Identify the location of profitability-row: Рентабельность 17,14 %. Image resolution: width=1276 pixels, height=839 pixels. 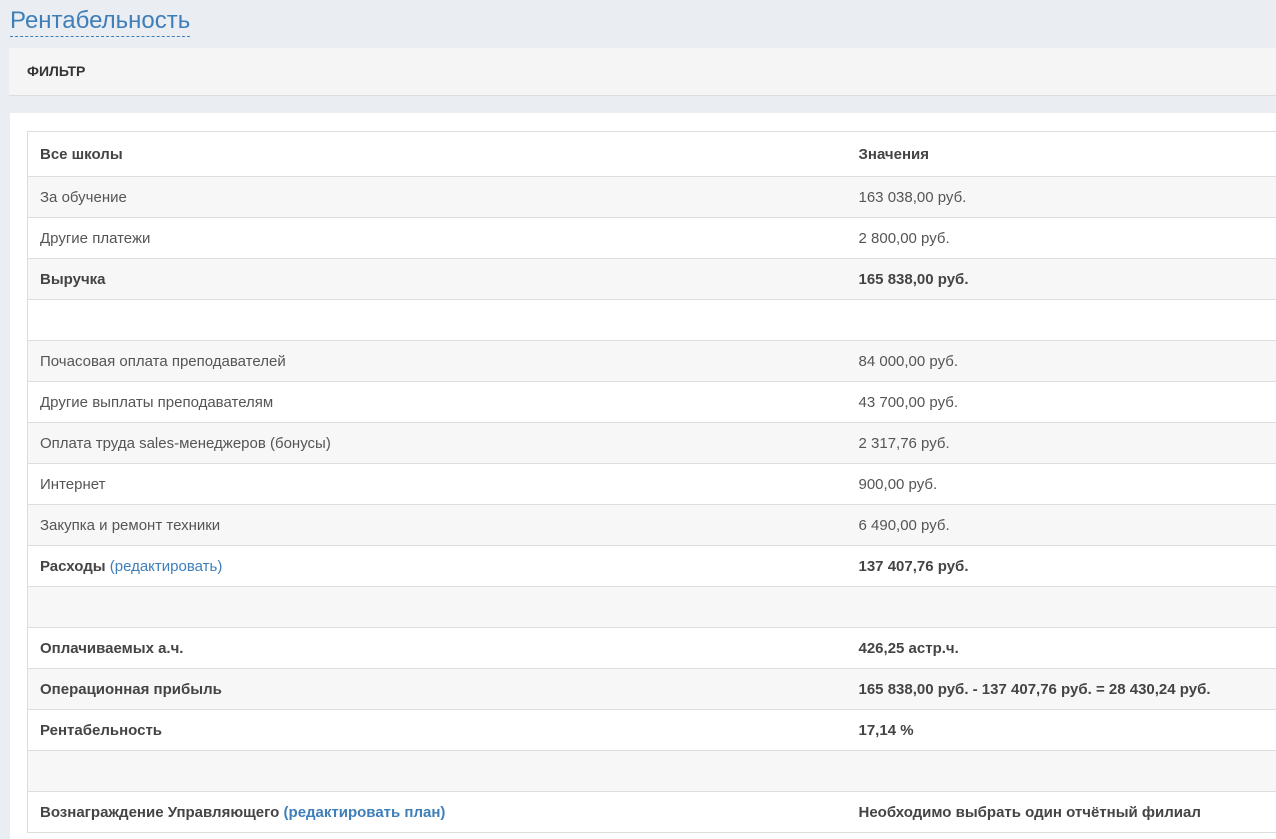
(651, 730).